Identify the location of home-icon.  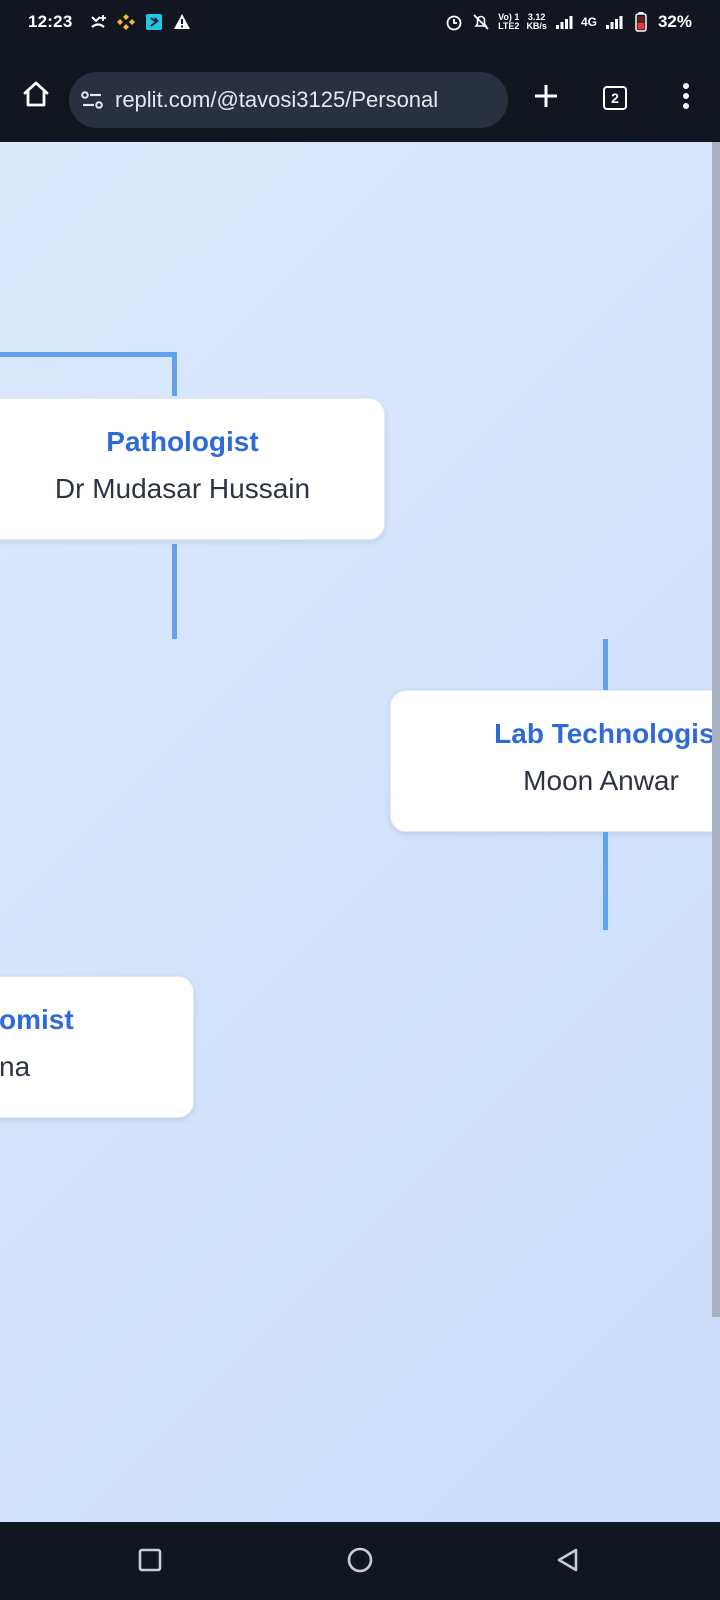
(36, 94).